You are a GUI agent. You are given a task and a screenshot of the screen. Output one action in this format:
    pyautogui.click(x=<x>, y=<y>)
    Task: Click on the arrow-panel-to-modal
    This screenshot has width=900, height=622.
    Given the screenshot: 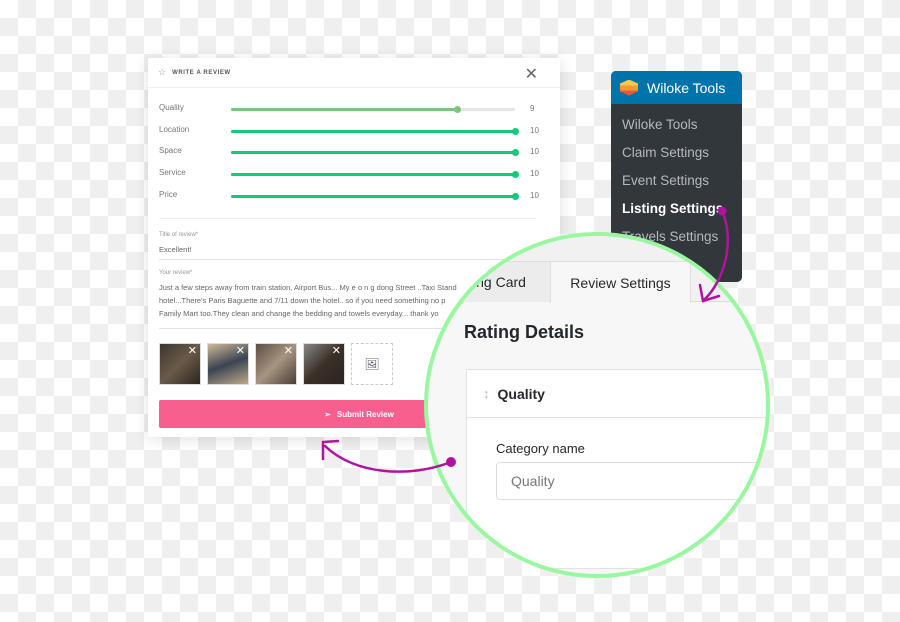 What is the action you would take?
    pyautogui.click(x=388, y=458)
    